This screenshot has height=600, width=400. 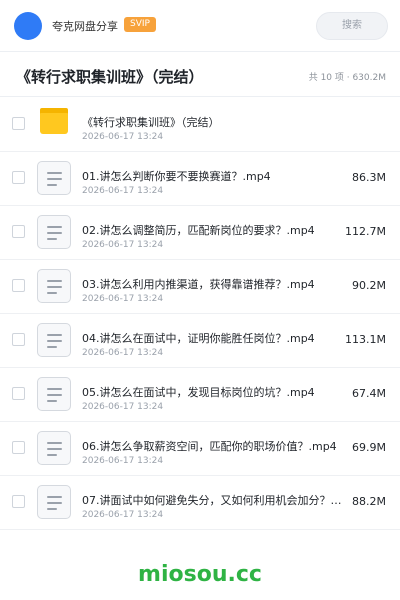 I want to click on avatar, so click(x=28, y=26).